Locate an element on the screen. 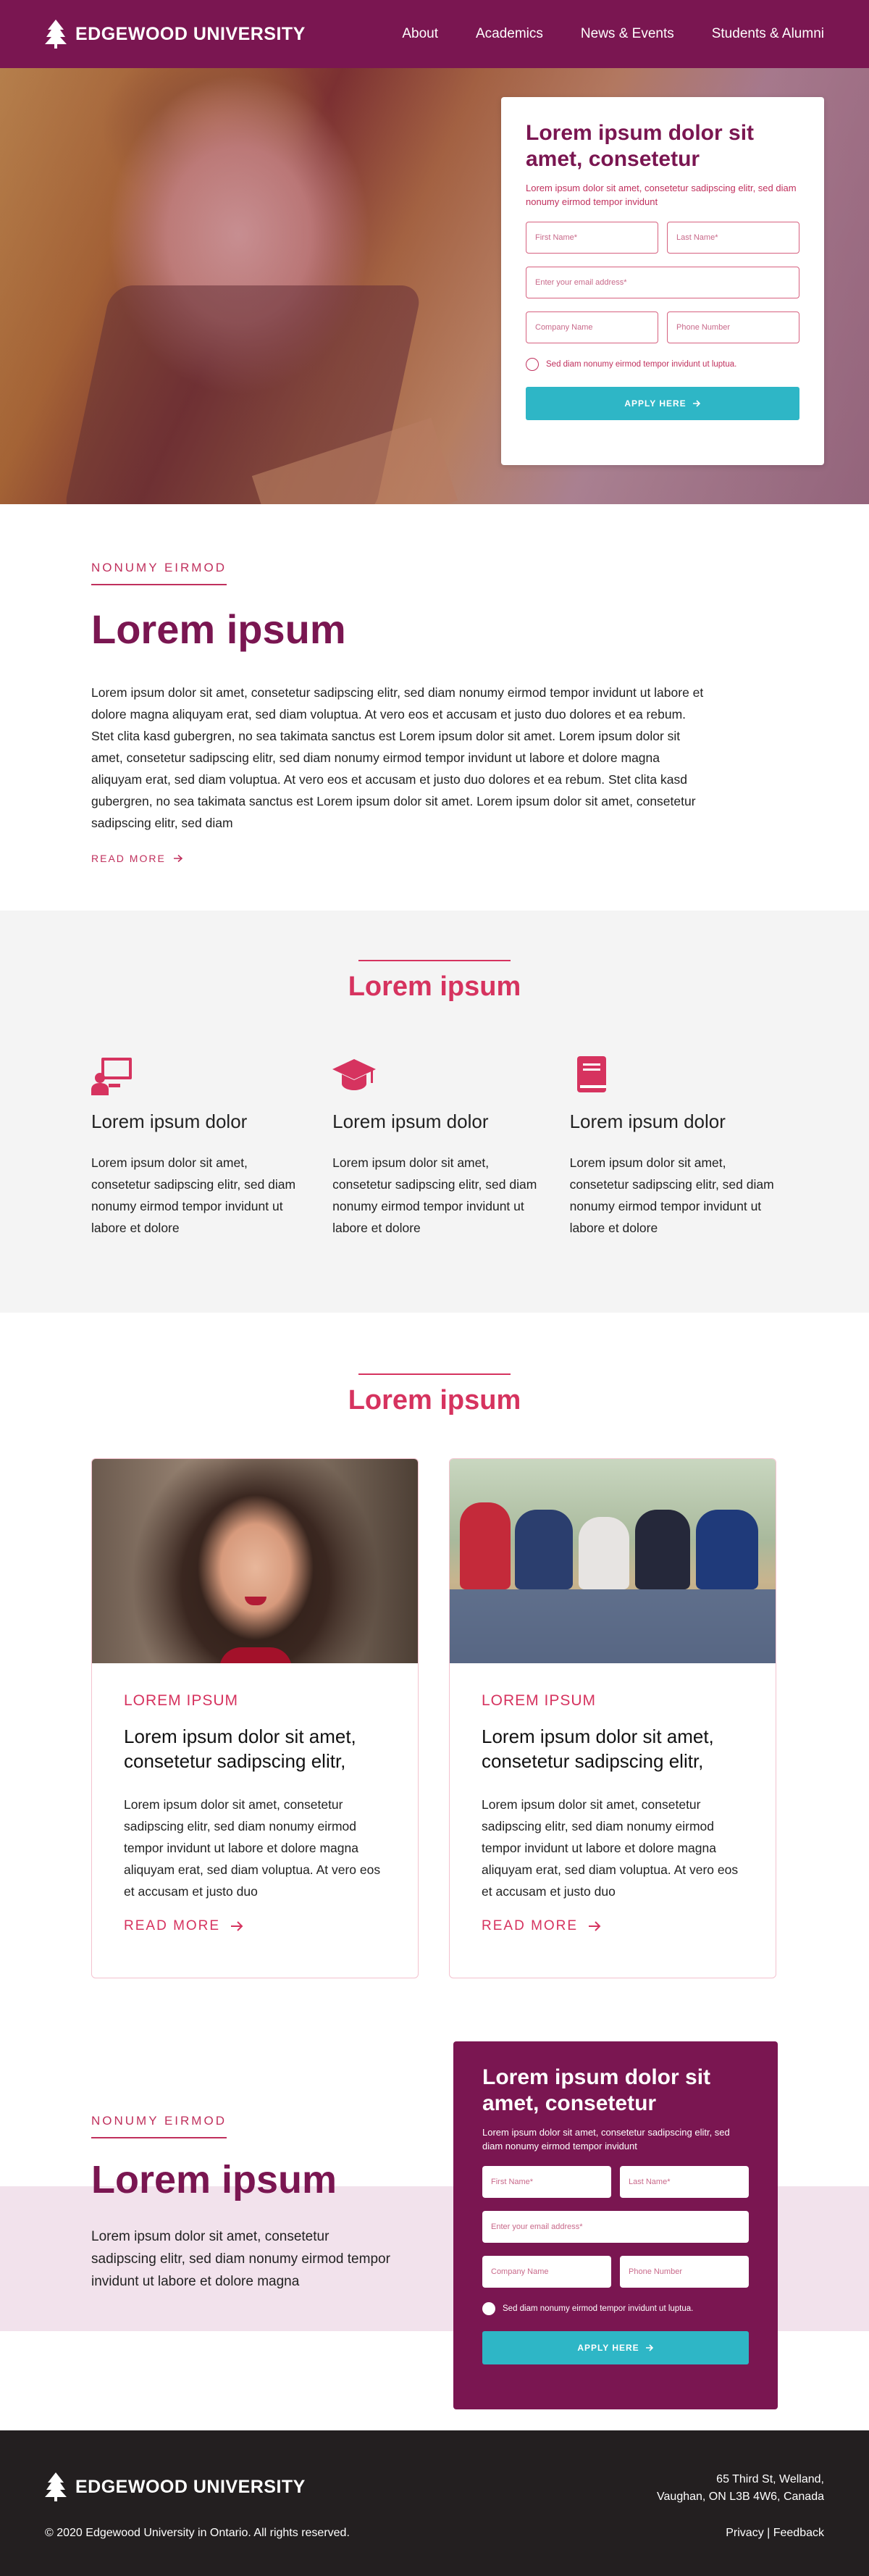 The height and width of the screenshot is (2576, 869). teacher-board-icon is located at coordinates (111, 1076).